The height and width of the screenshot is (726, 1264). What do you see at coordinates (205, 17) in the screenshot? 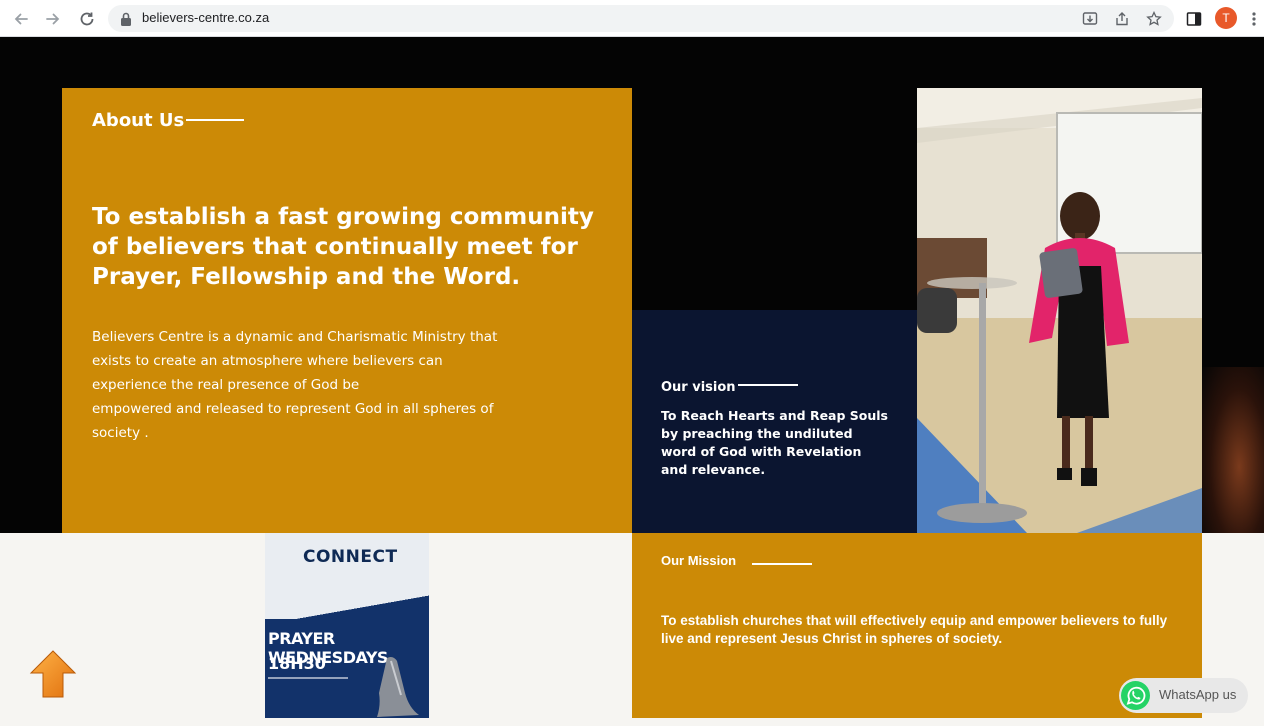
I see `url-text: believers-centre.co.za` at bounding box center [205, 17].